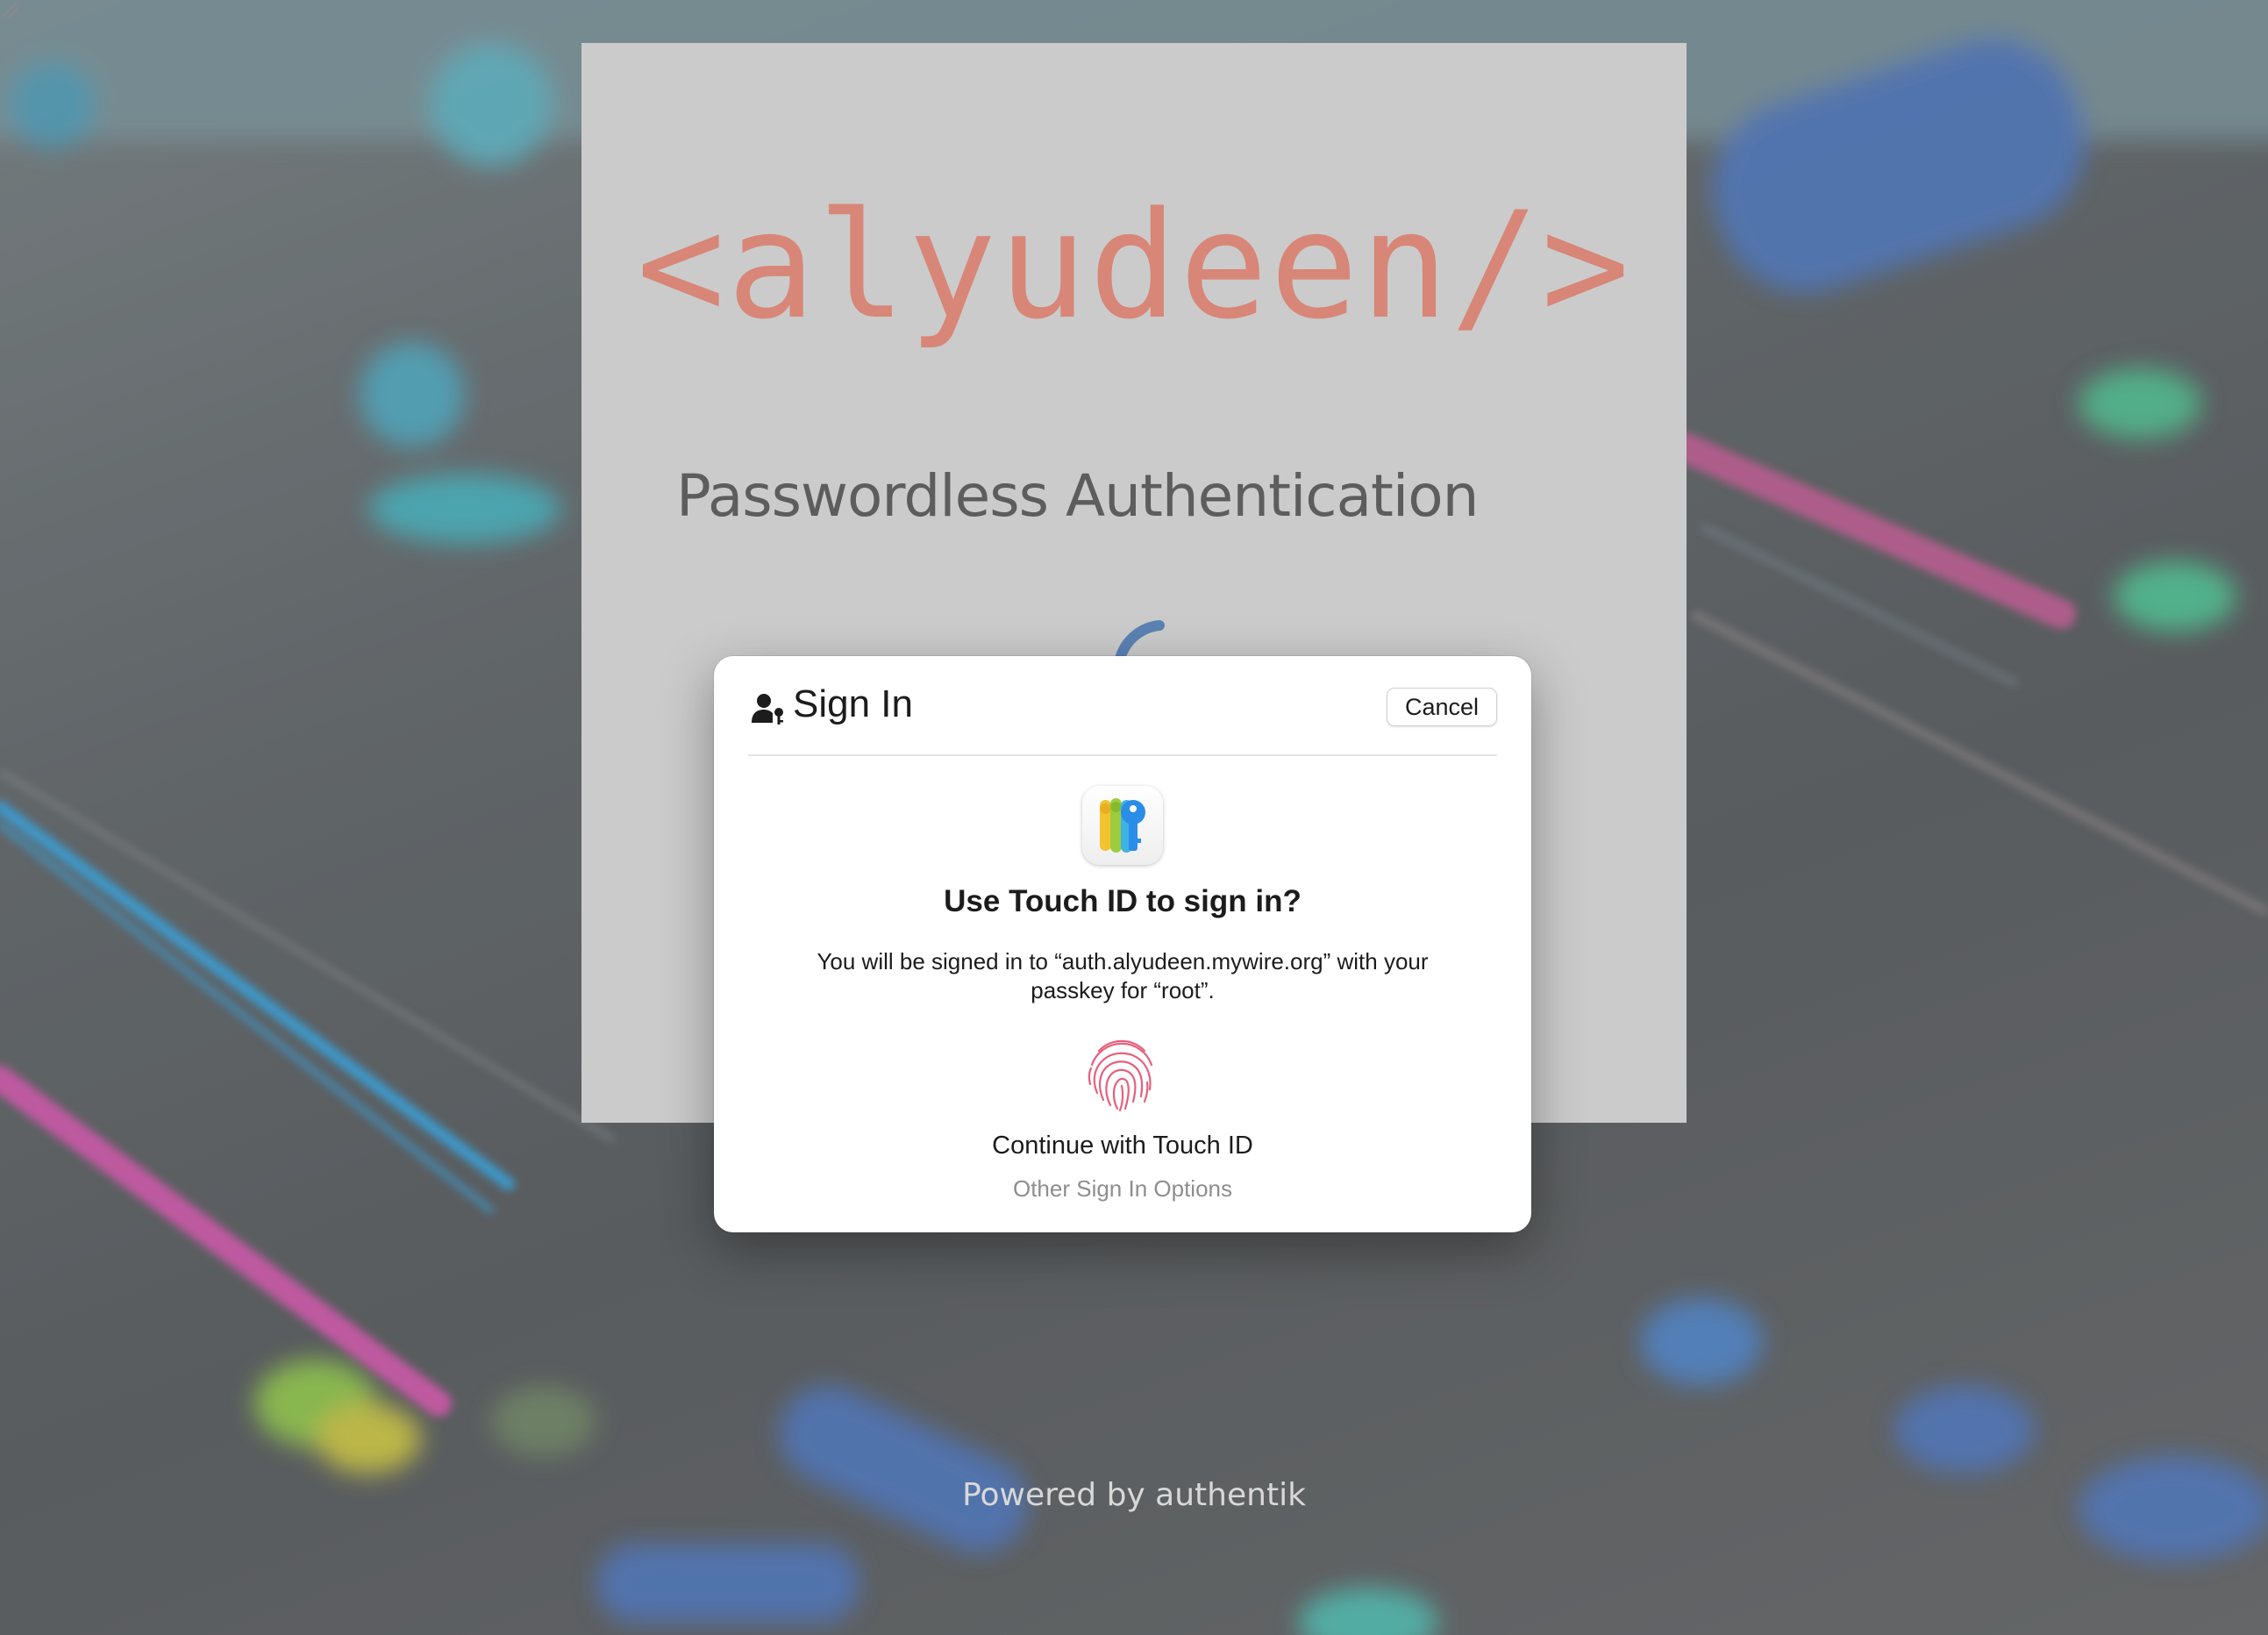 Image resolution: width=2268 pixels, height=1635 pixels. What do you see at coordinates (9, 9) in the screenshot?
I see `resize-grip-icon` at bounding box center [9, 9].